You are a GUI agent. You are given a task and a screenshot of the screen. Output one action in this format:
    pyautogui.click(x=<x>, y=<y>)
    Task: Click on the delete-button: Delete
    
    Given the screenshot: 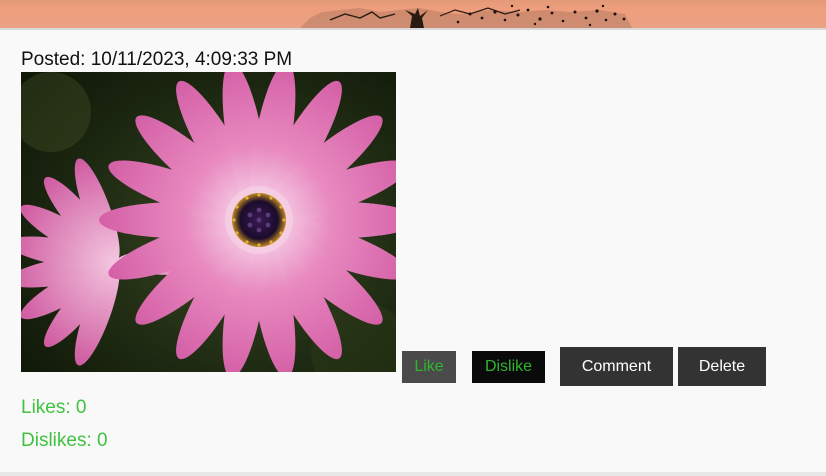 What is the action you would take?
    pyautogui.click(x=722, y=366)
    